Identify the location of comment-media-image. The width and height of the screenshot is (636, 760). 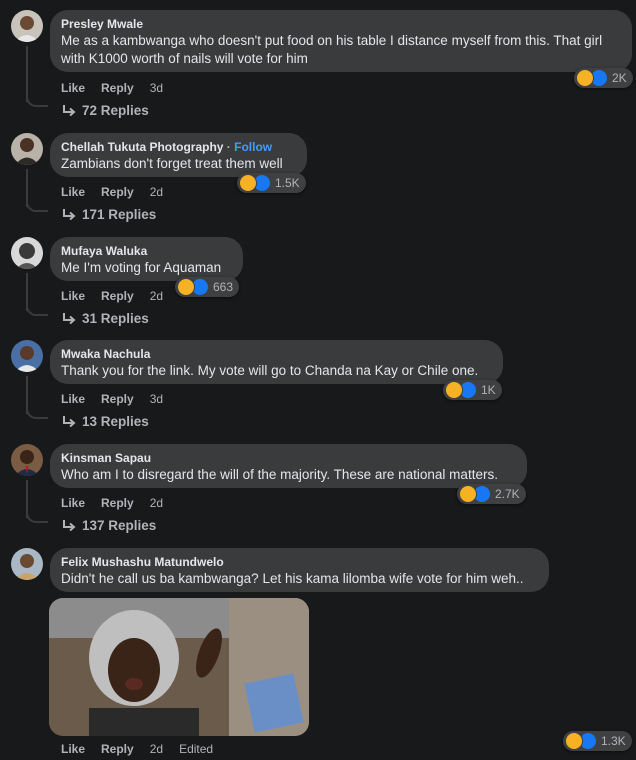
(179, 667).